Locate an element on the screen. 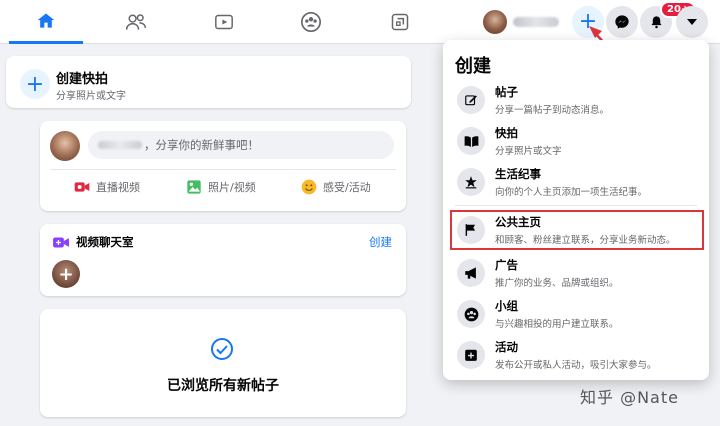 Image resolution: width=720 pixels, height=426 pixels. video-rooms-card: 视频聊天室 创建 + is located at coordinates (223, 260).